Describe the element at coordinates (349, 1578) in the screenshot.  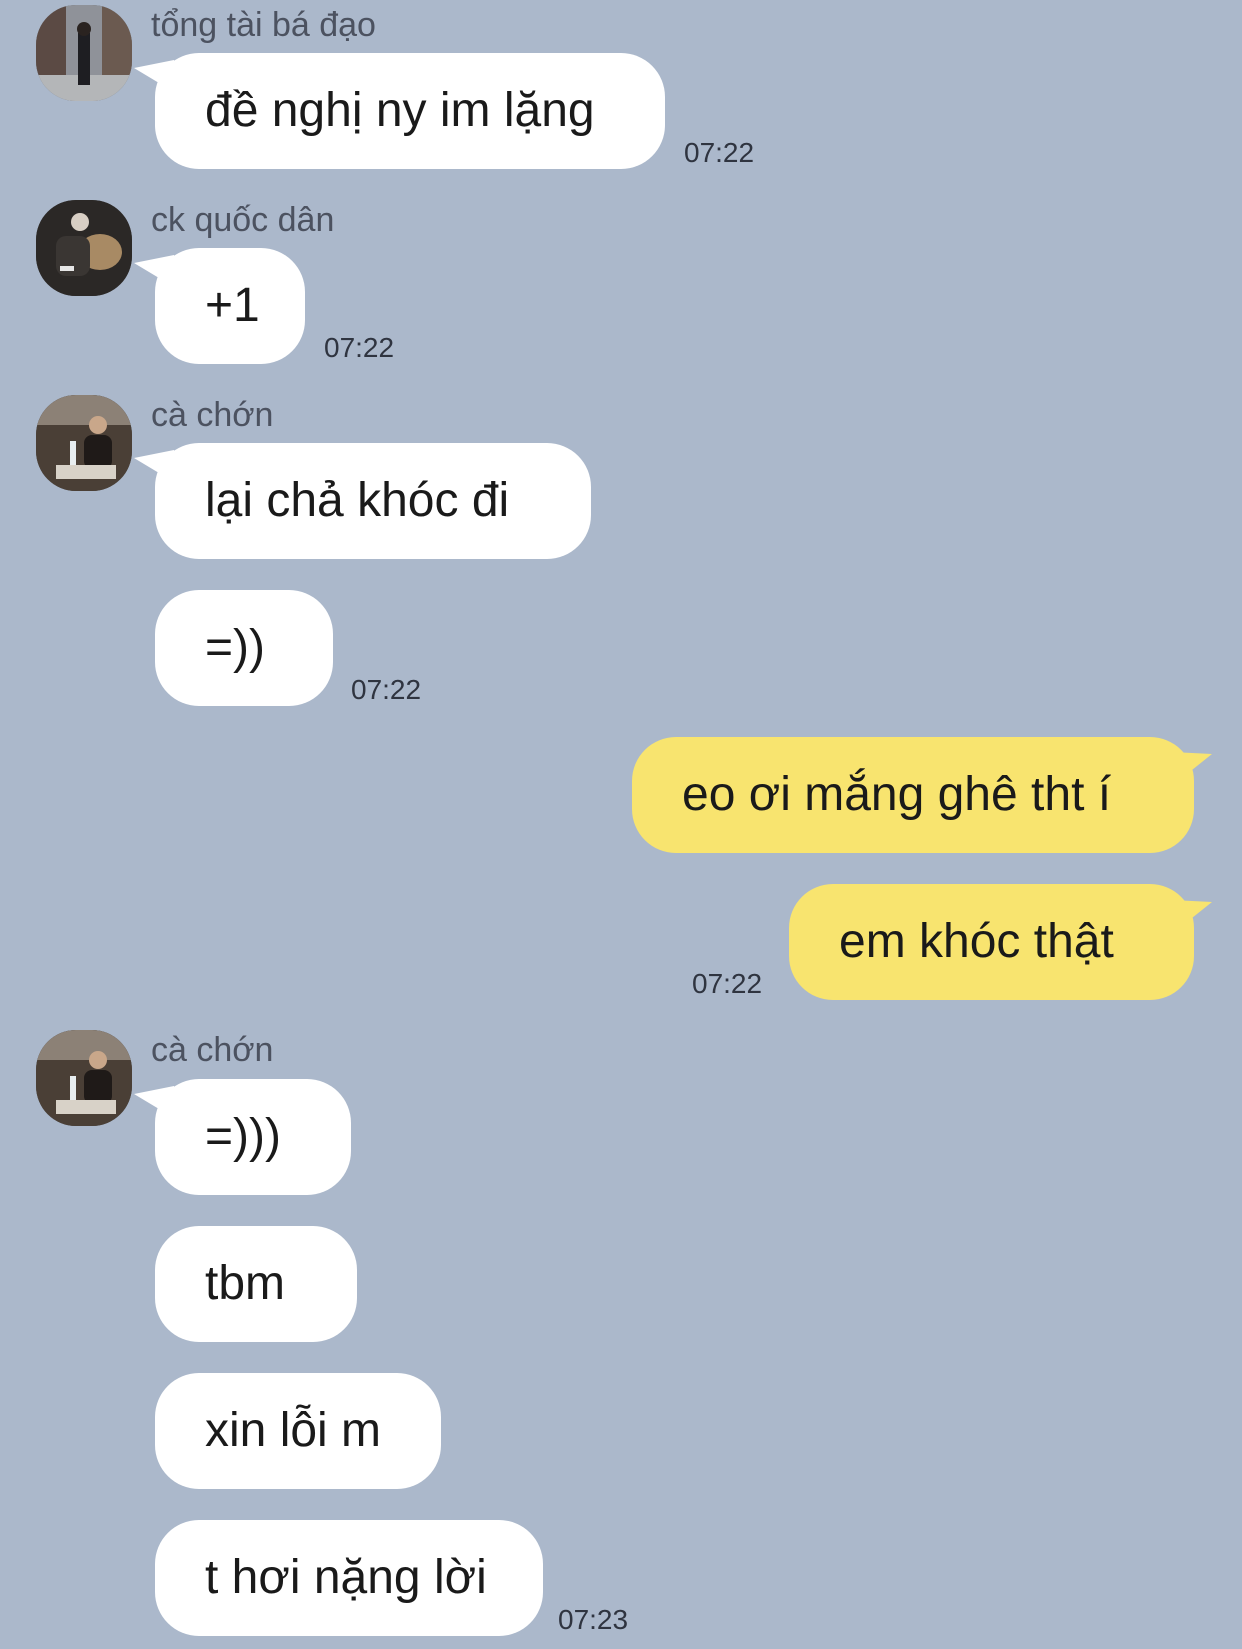
I see `message-bubble: t hơi nặng lời` at that location.